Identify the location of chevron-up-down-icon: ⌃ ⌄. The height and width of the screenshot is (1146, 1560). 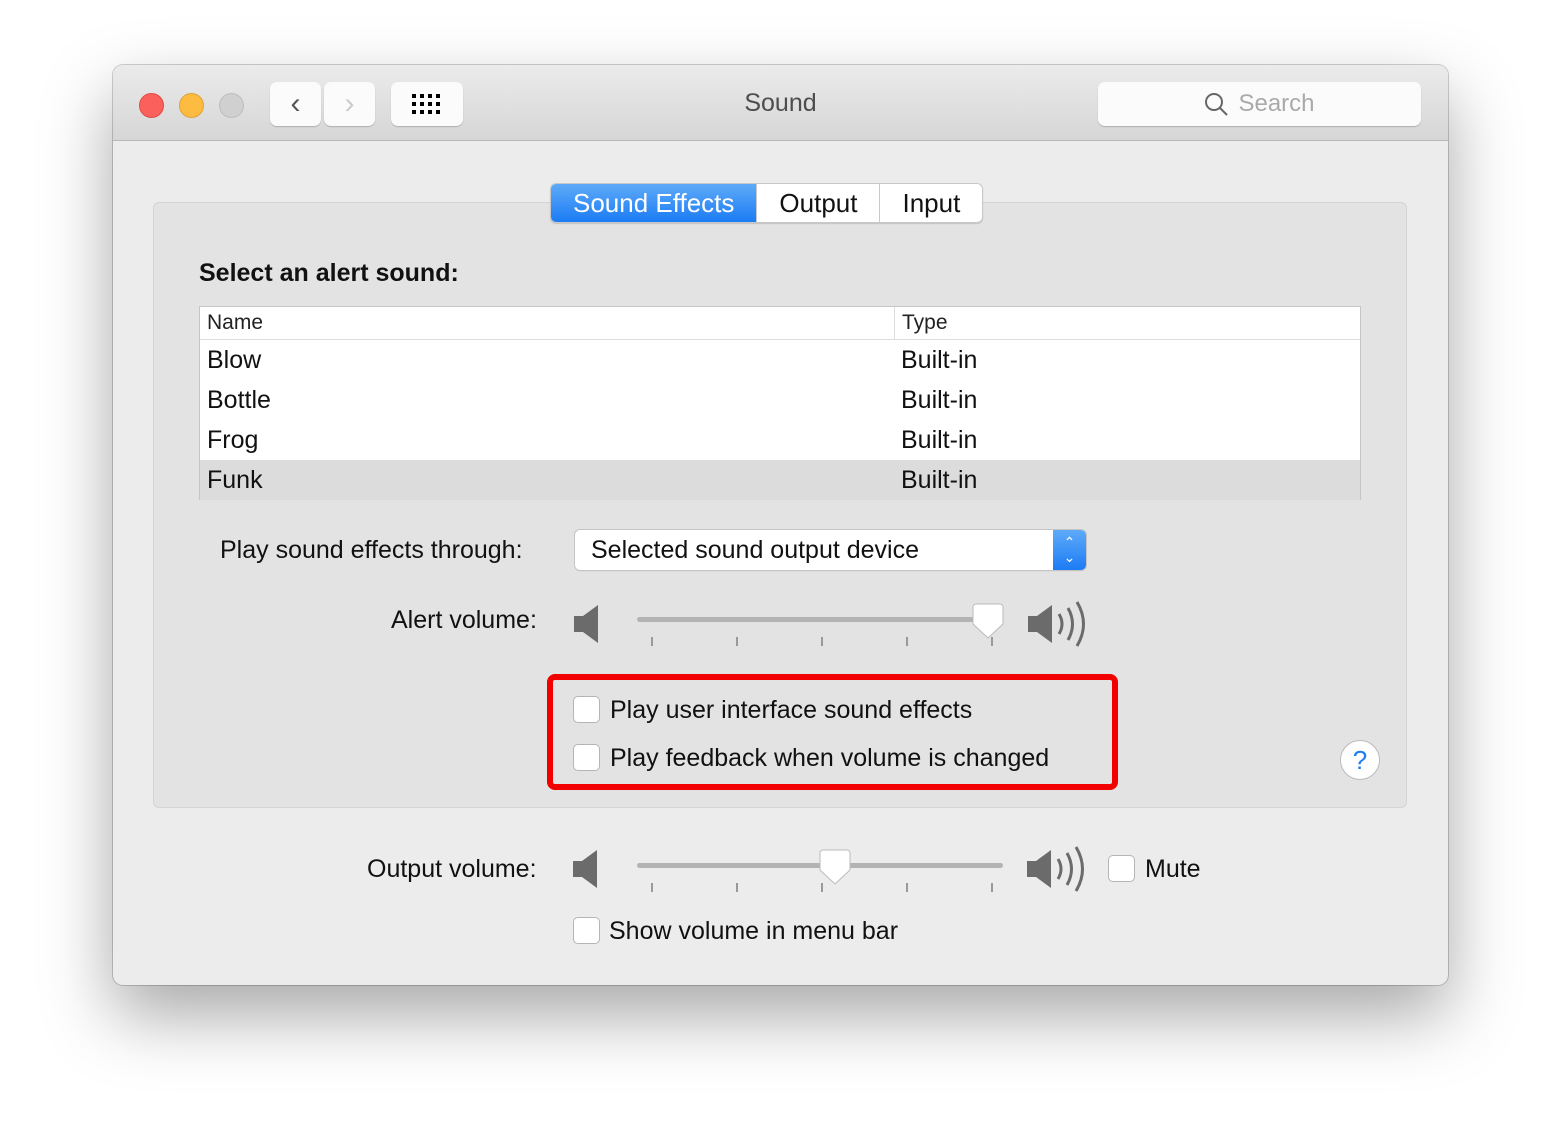
(1069, 550).